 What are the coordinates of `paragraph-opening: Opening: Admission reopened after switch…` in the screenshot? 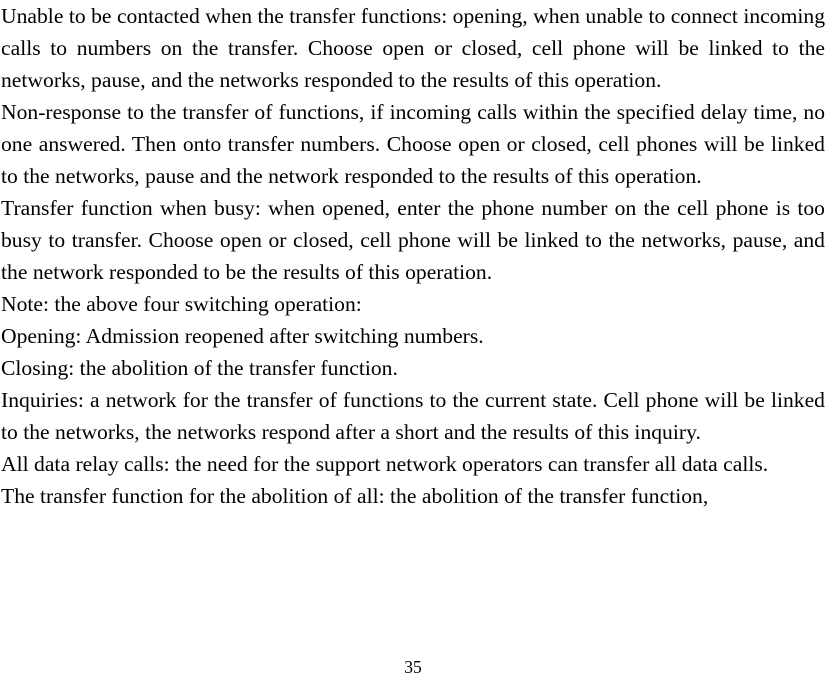 It's located at (242, 336).